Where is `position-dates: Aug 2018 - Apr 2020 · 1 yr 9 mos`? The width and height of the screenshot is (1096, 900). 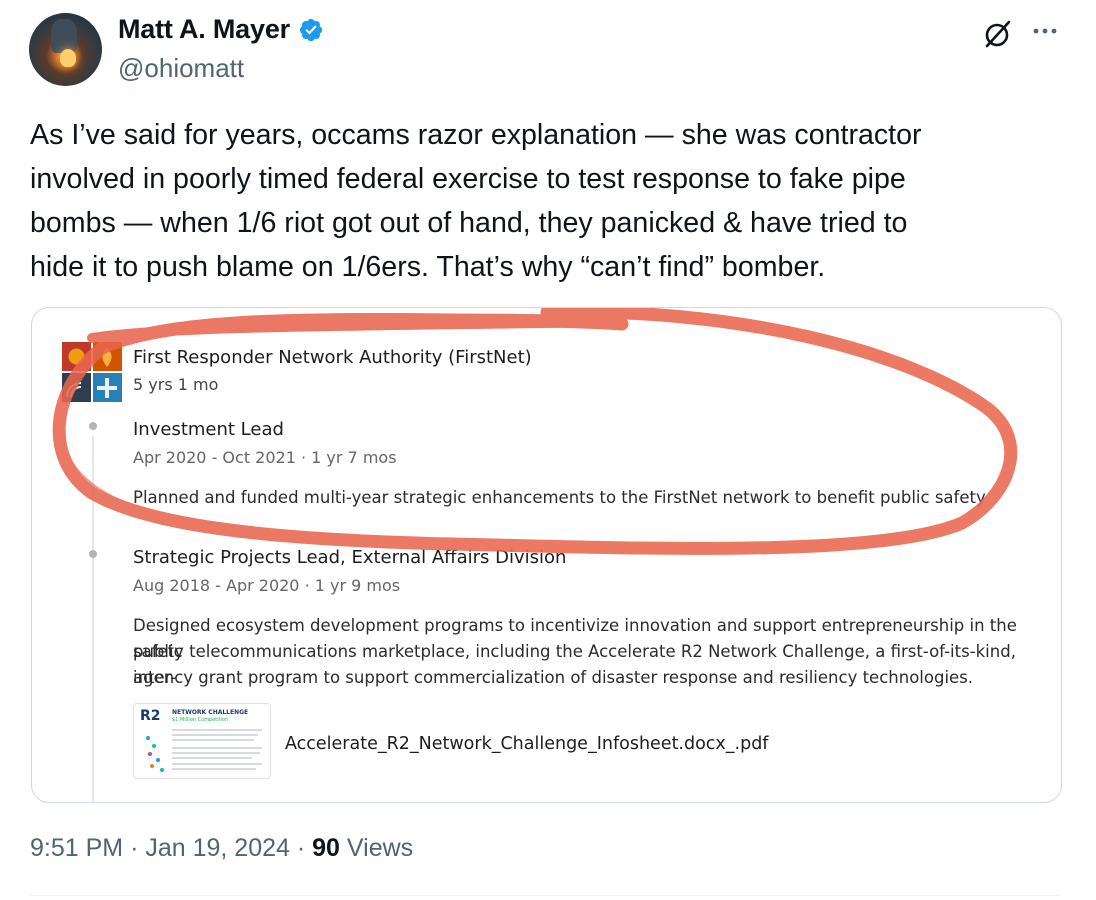 position-dates: Aug 2018 - Apr 2020 · 1 yr 9 mos is located at coordinates (267, 585).